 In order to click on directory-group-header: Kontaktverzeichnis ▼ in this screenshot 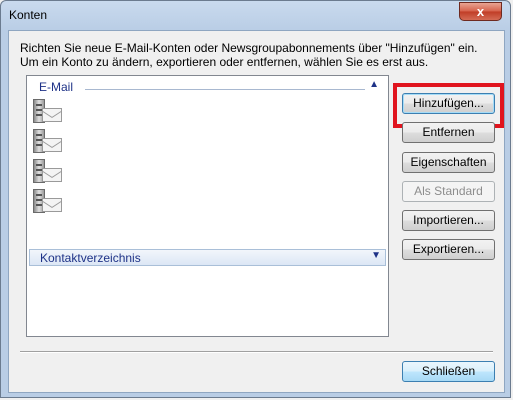, I will do `click(207, 257)`.